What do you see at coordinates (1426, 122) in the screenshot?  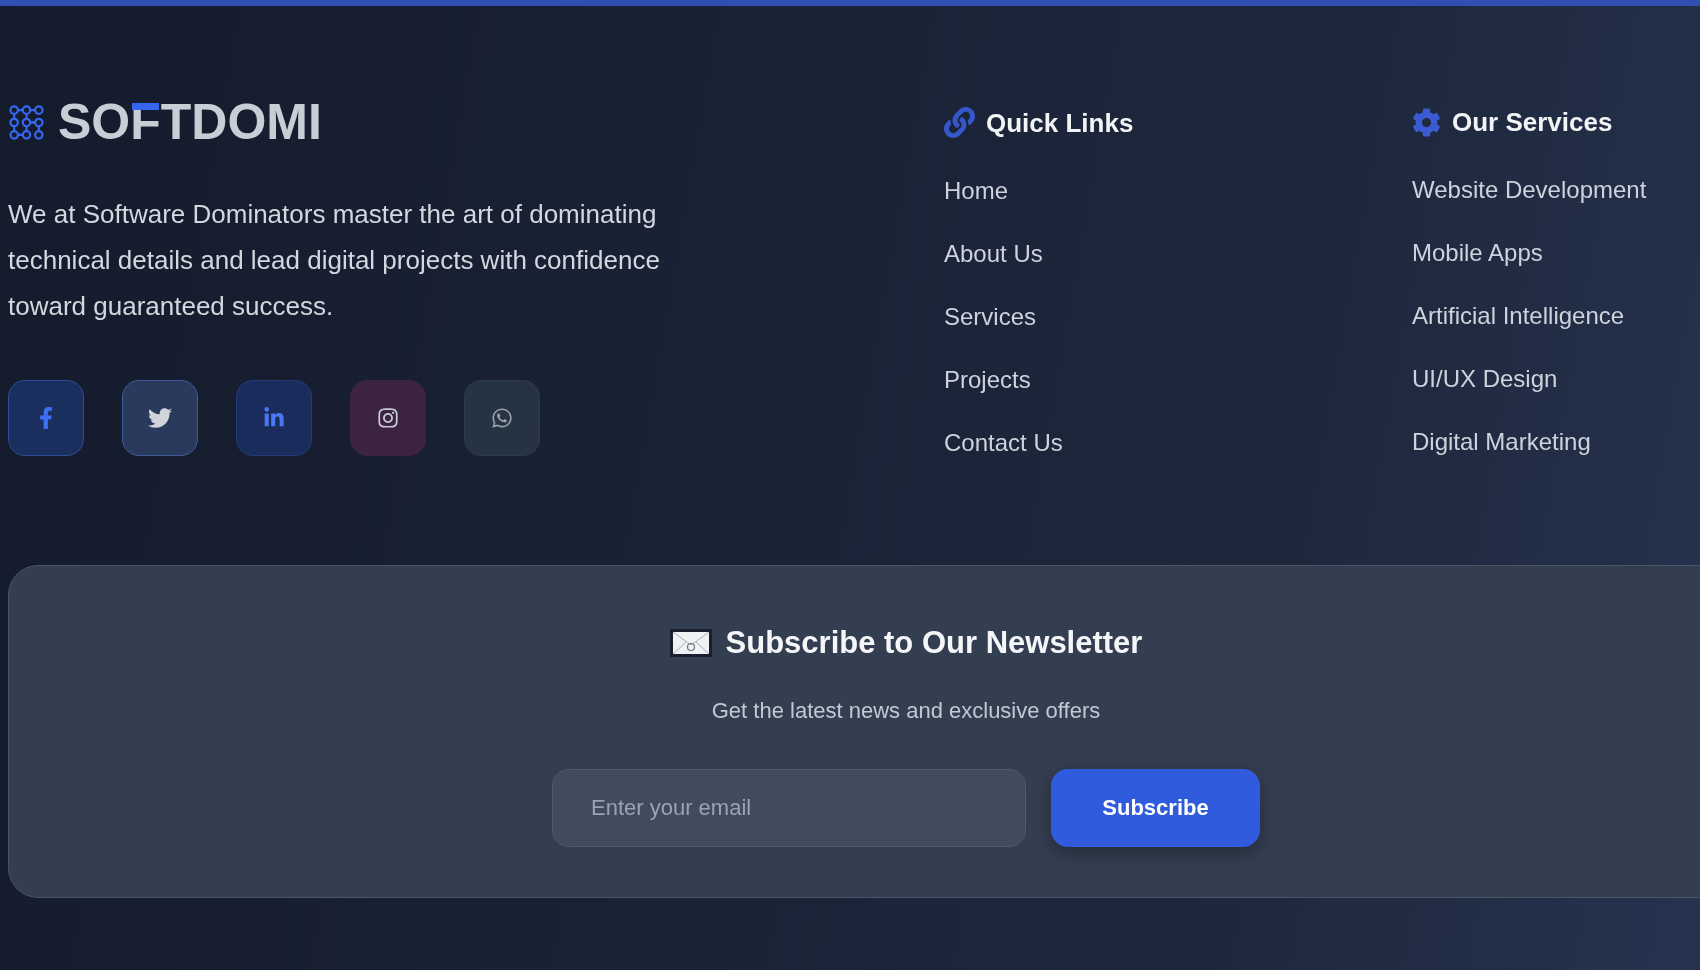 I see `gear-icon` at bounding box center [1426, 122].